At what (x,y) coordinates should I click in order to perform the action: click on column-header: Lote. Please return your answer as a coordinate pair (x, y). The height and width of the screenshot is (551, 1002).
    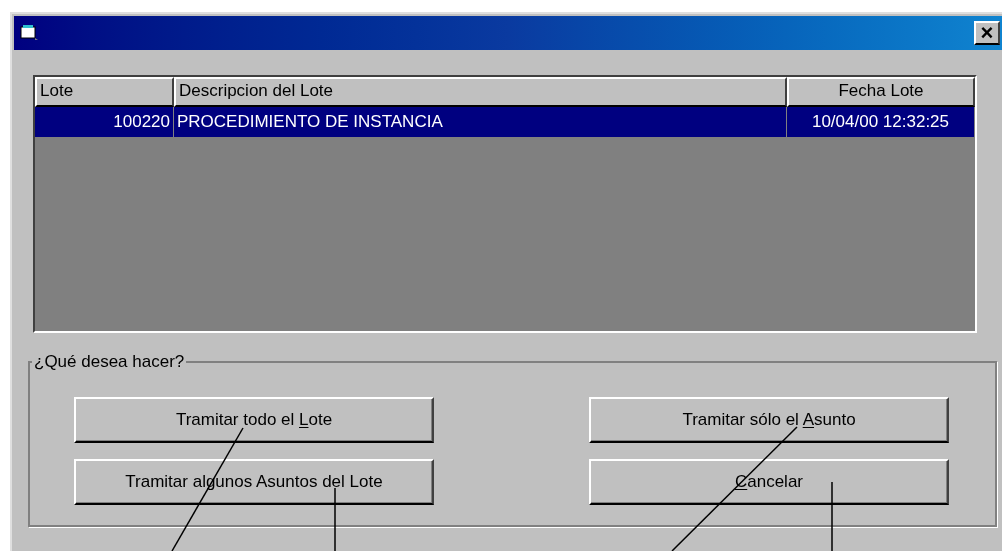
    Looking at the image, I should click on (104, 92).